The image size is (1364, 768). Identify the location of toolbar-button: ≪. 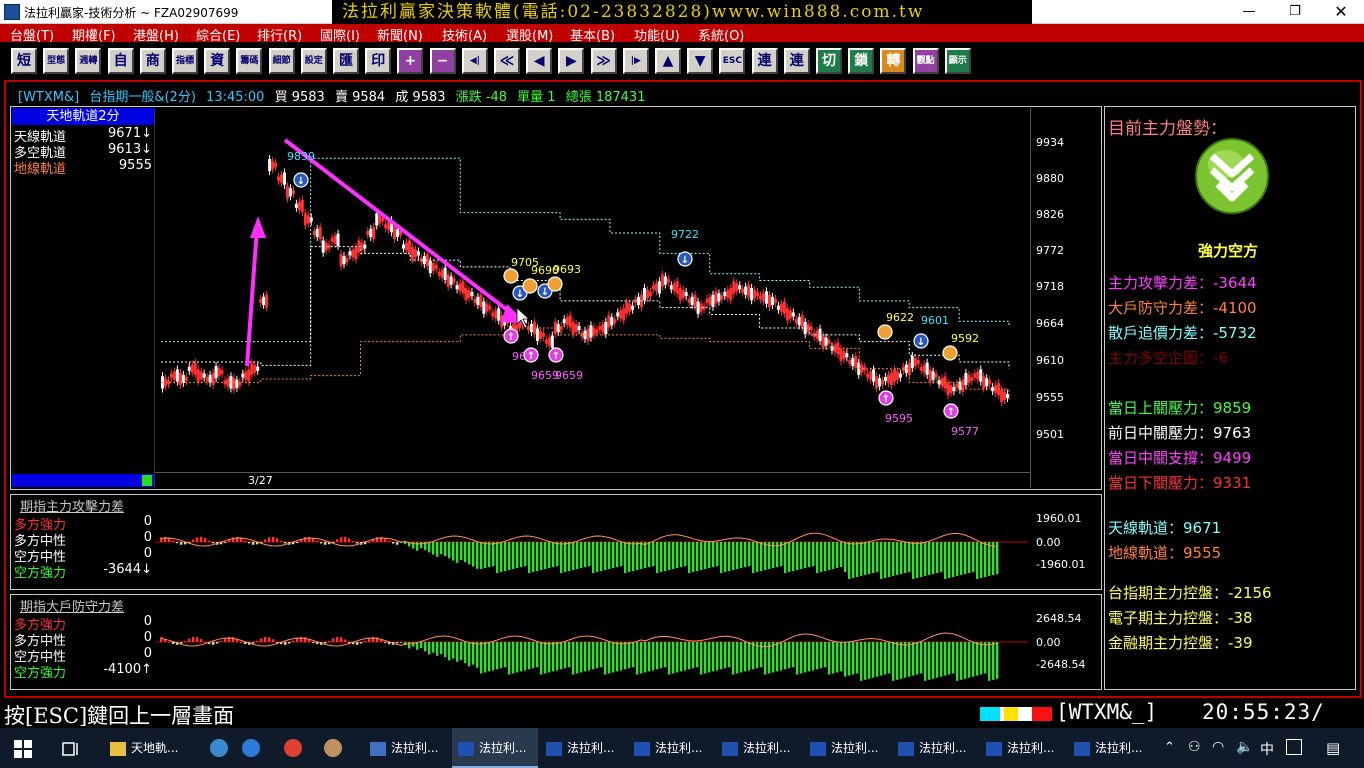
(507, 61).